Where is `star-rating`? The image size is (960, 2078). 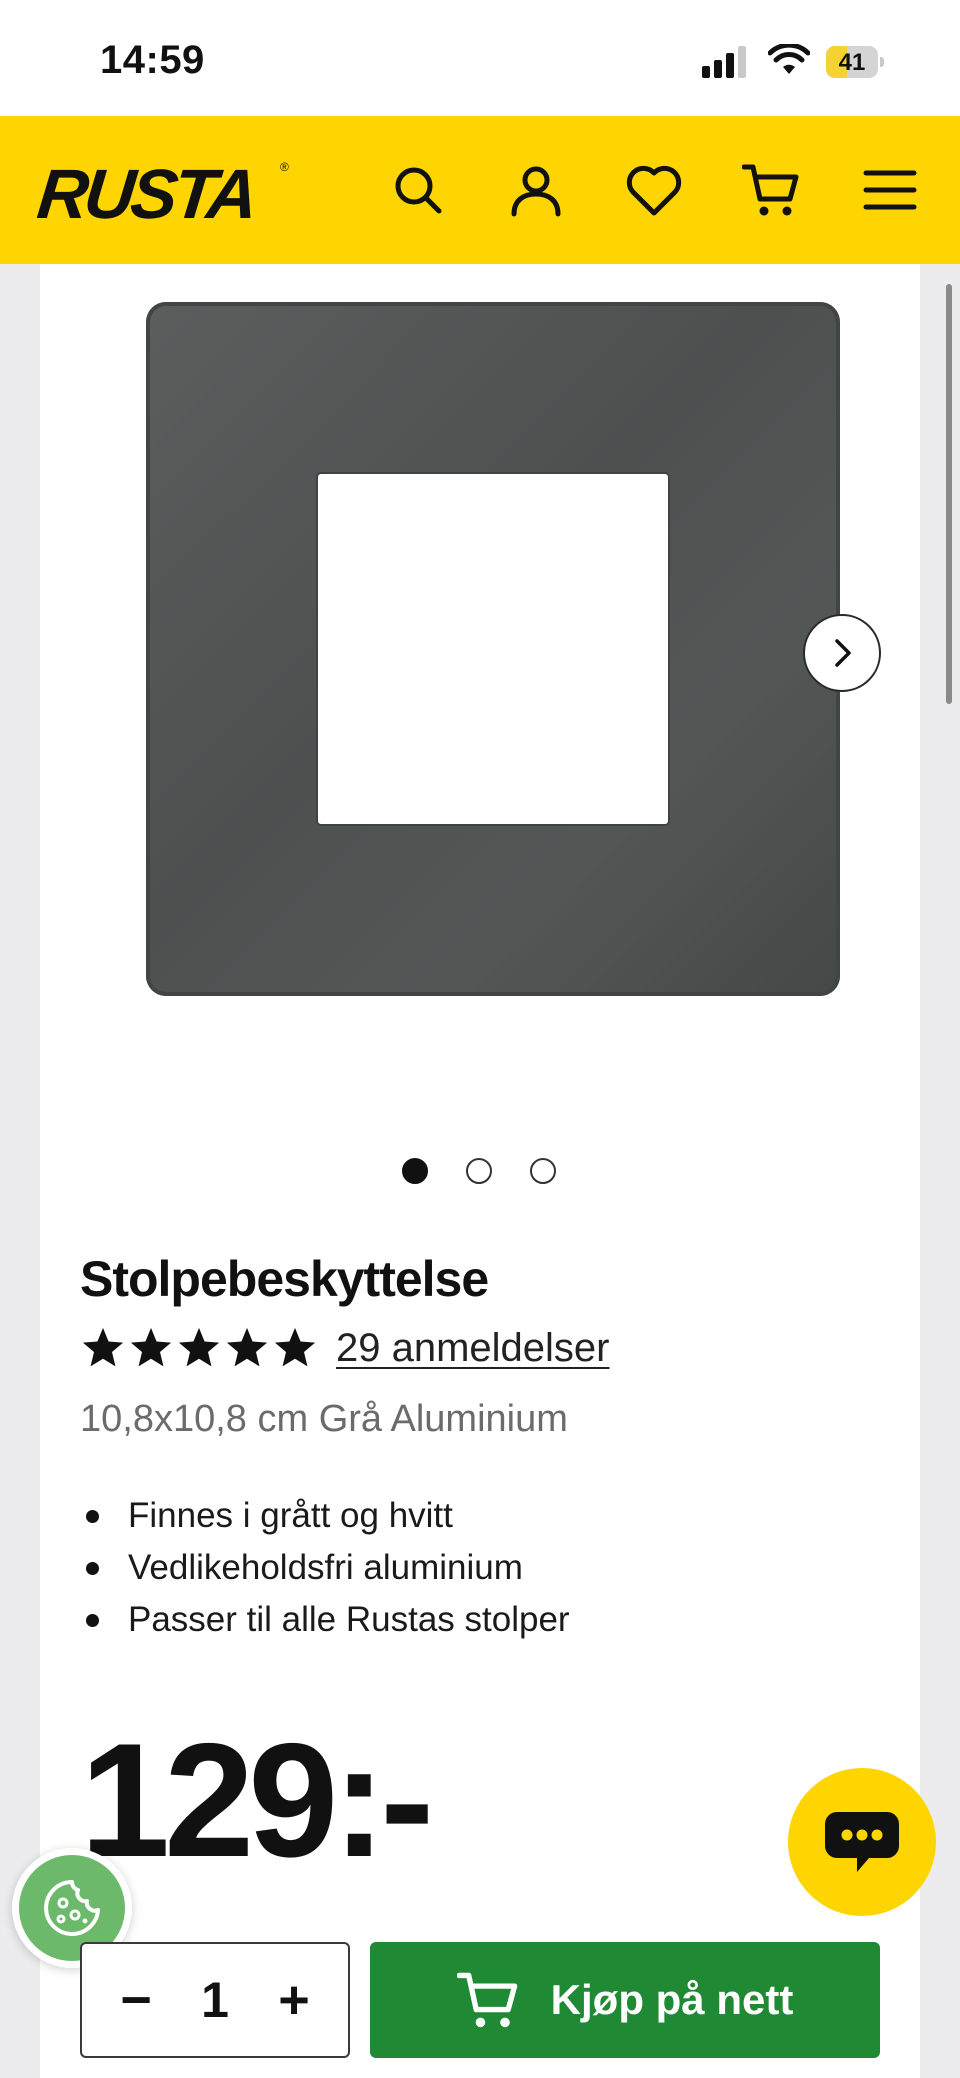 star-rating is located at coordinates (199, 1348).